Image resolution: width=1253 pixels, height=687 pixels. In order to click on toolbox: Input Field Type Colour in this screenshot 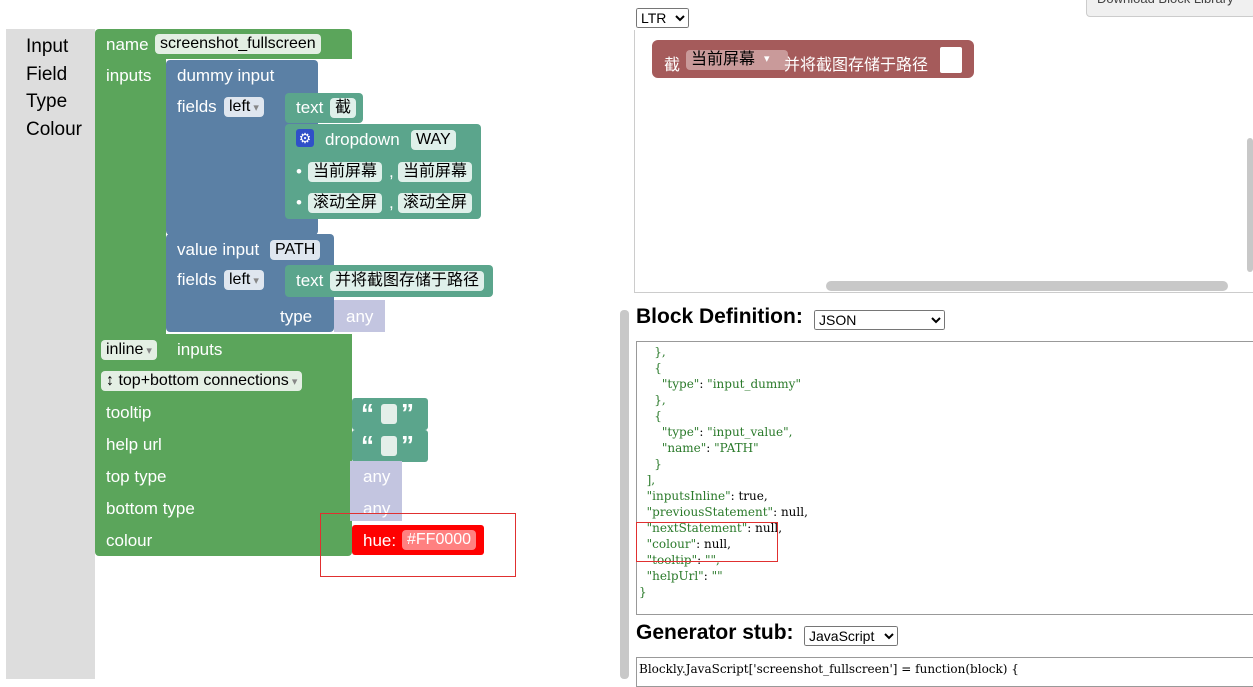, I will do `click(50, 354)`.